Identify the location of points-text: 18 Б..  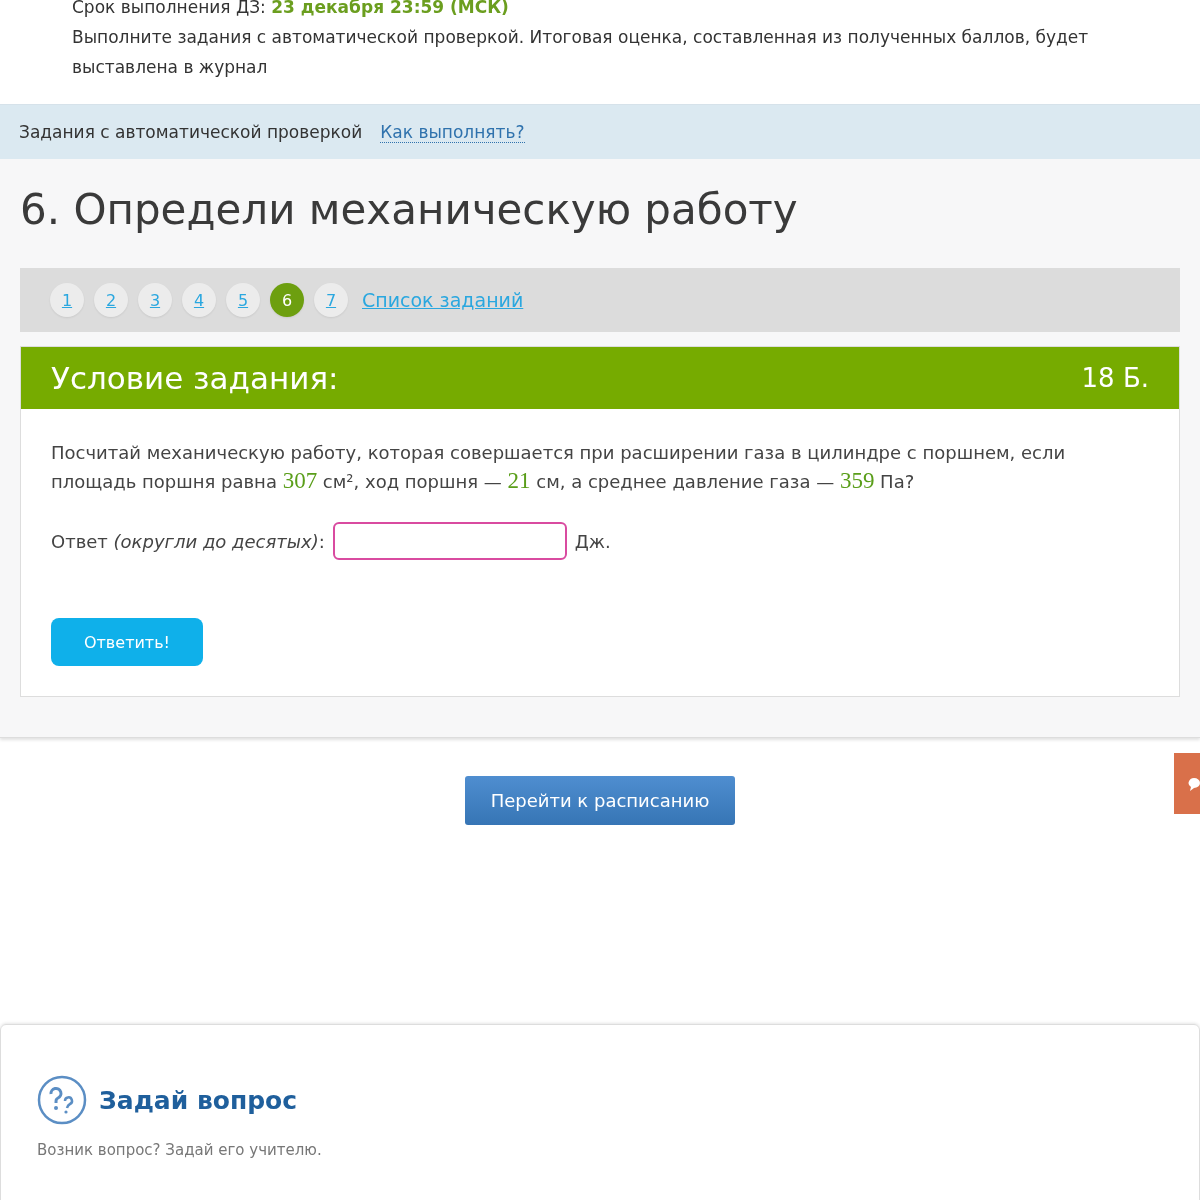
(1115, 378).